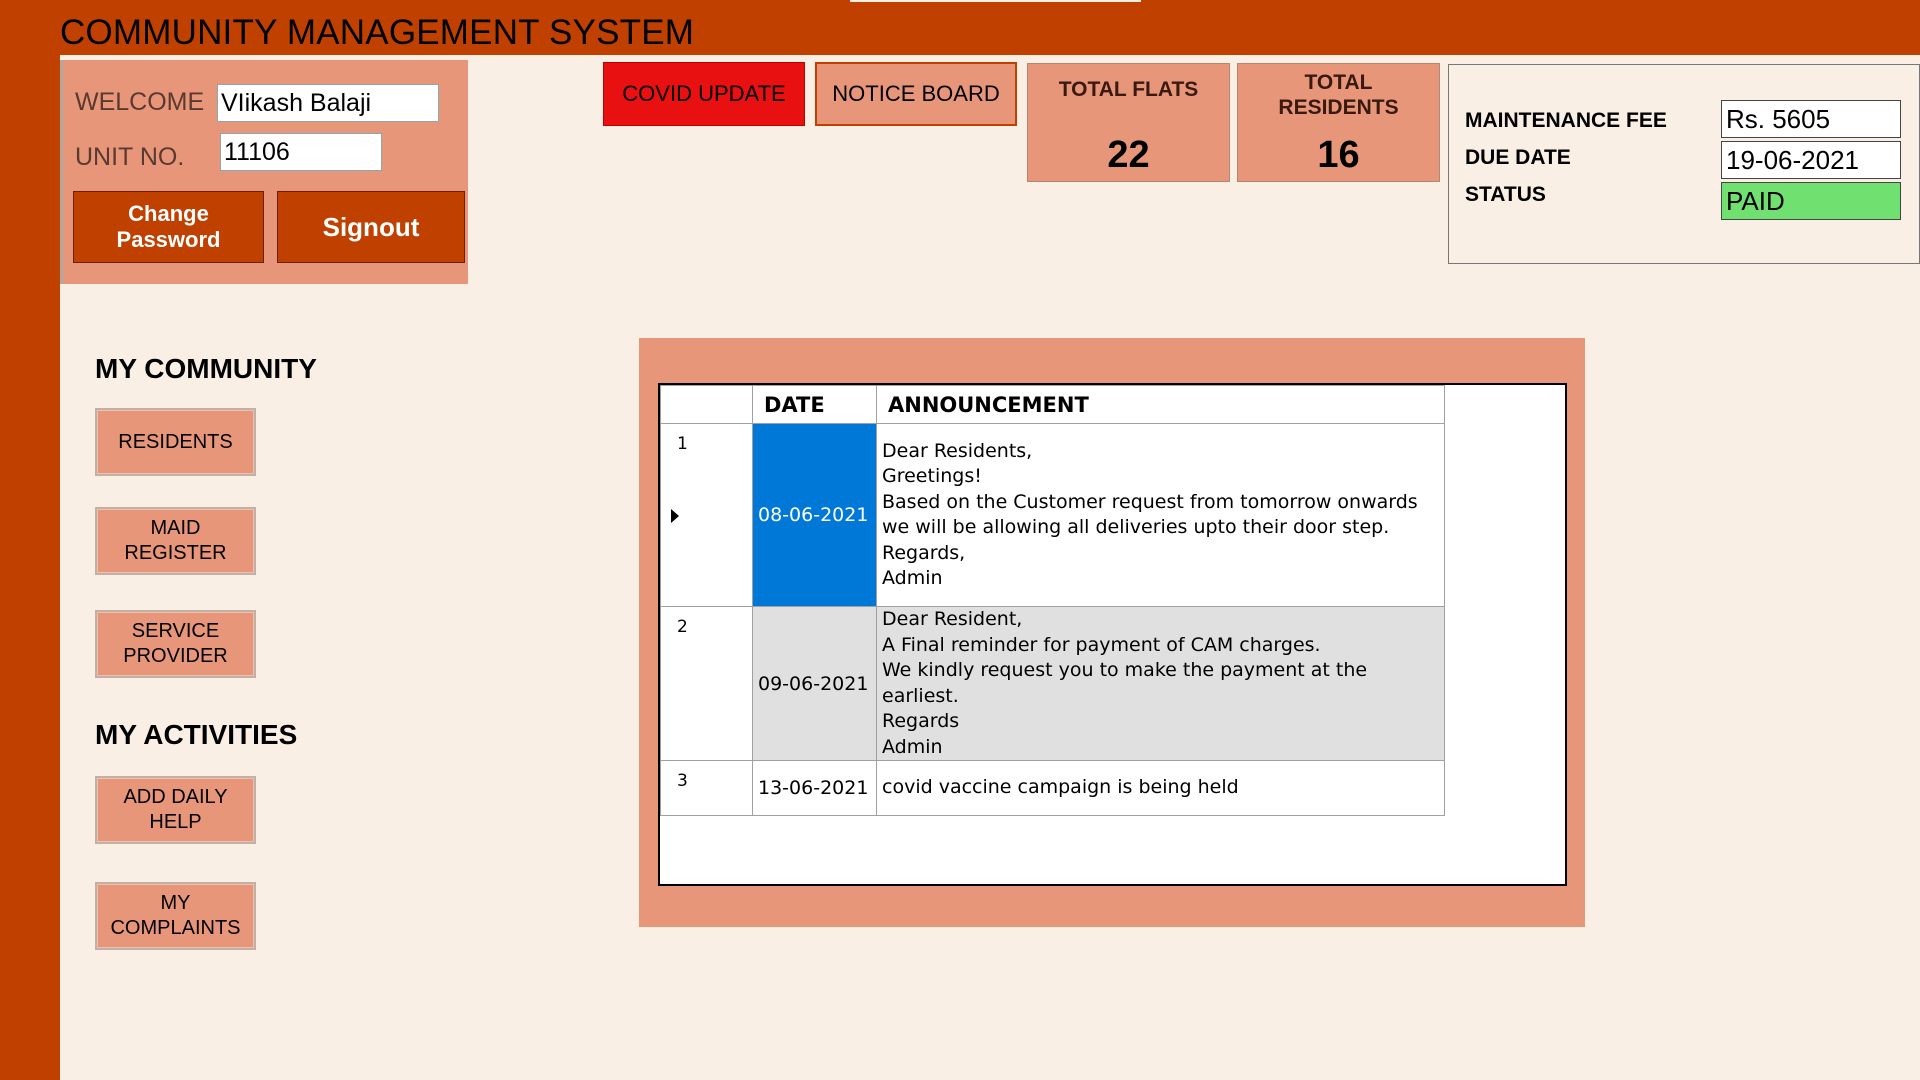 The image size is (1920, 1080). What do you see at coordinates (140, 102) in the screenshot?
I see `welcome-label: WELCOME` at bounding box center [140, 102].